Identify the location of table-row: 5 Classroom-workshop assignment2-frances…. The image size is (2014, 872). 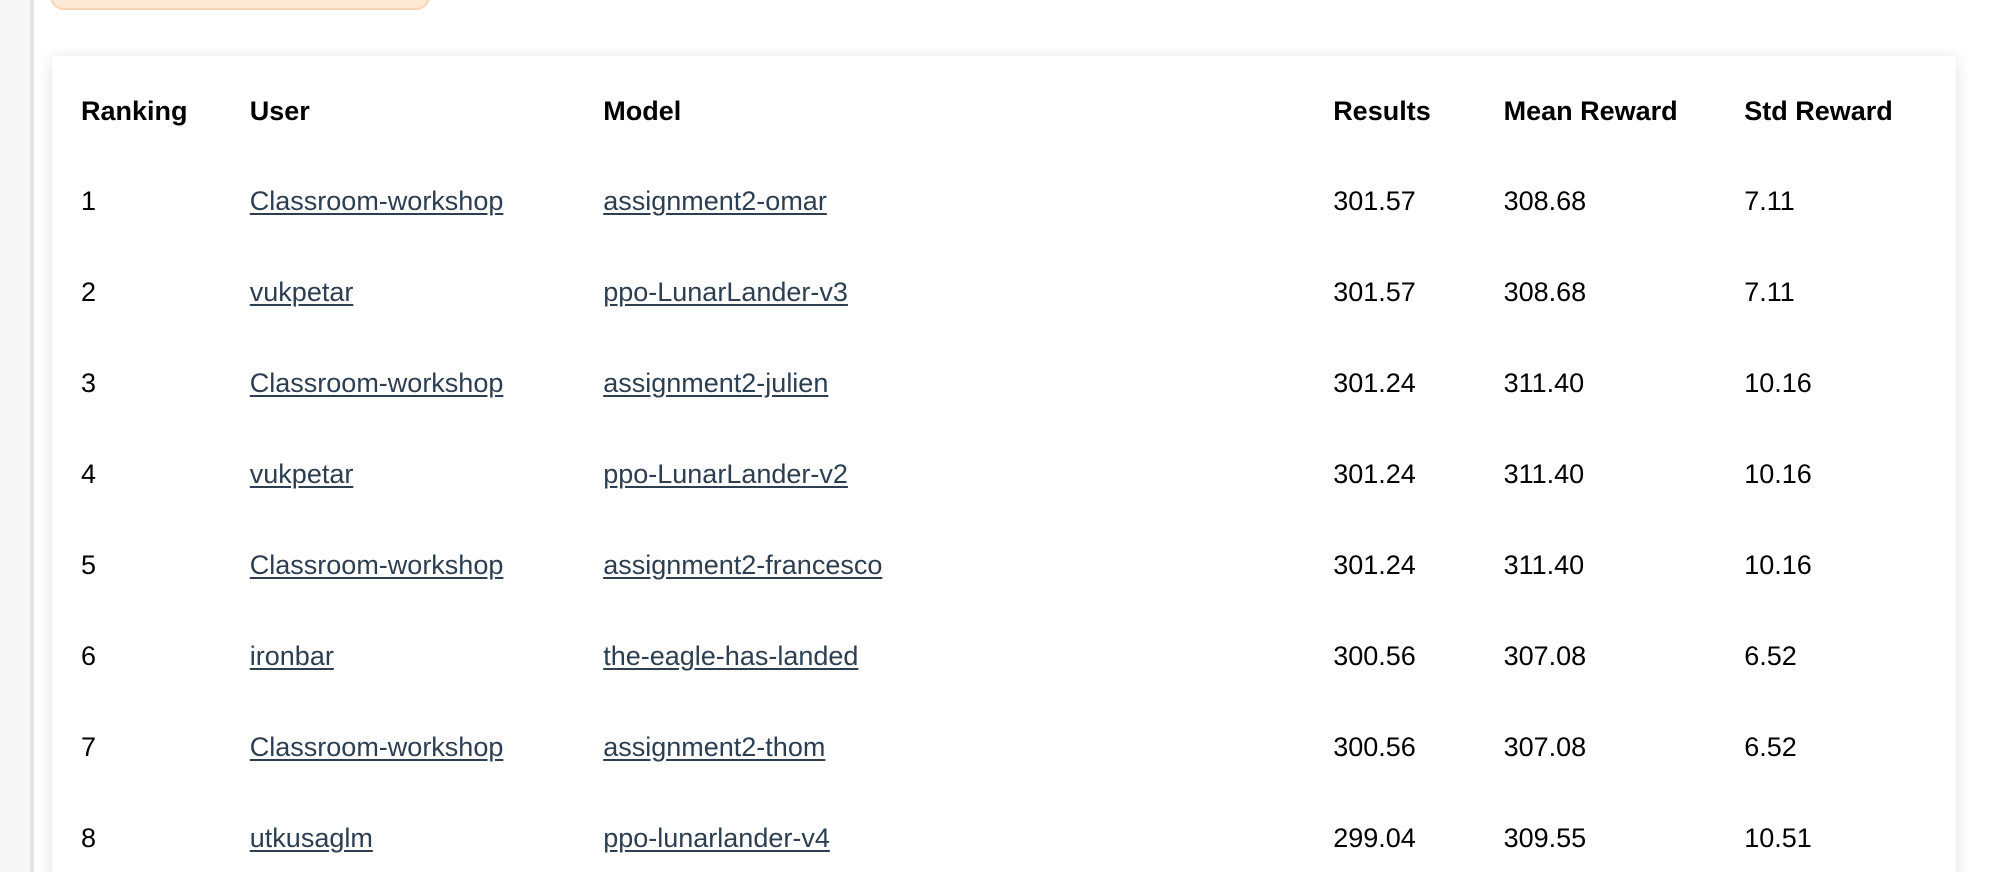
(1004, 565).